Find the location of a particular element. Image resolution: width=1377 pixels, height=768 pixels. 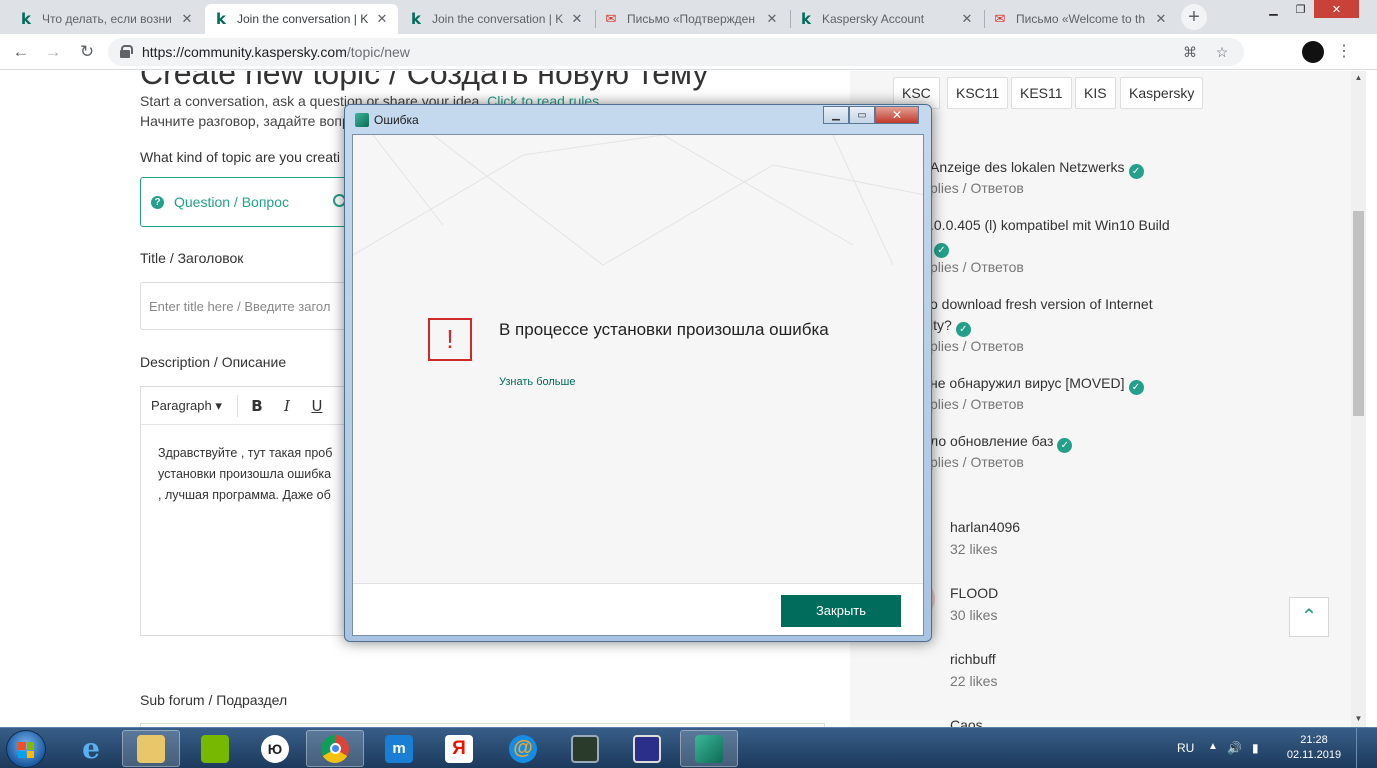

restore-icon: ❐ is located at coordinates (1300, 9).